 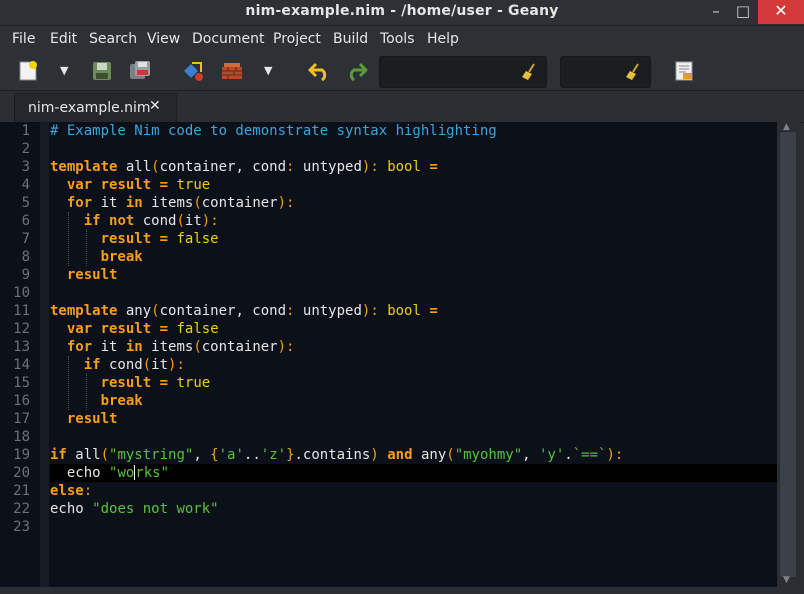 What do you see at coordinates (357, 71) in the screenshot?
I see `redo-icon` at bounding box center [357, 71].